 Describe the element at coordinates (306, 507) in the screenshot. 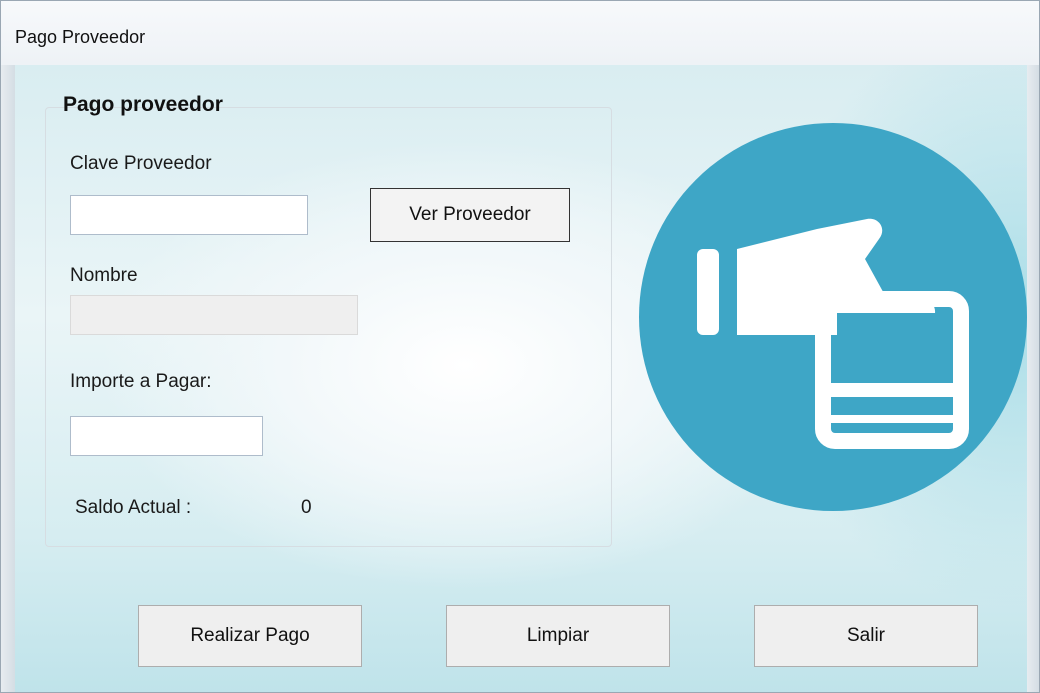

I see `saldo-actual-value: 0` at that location.